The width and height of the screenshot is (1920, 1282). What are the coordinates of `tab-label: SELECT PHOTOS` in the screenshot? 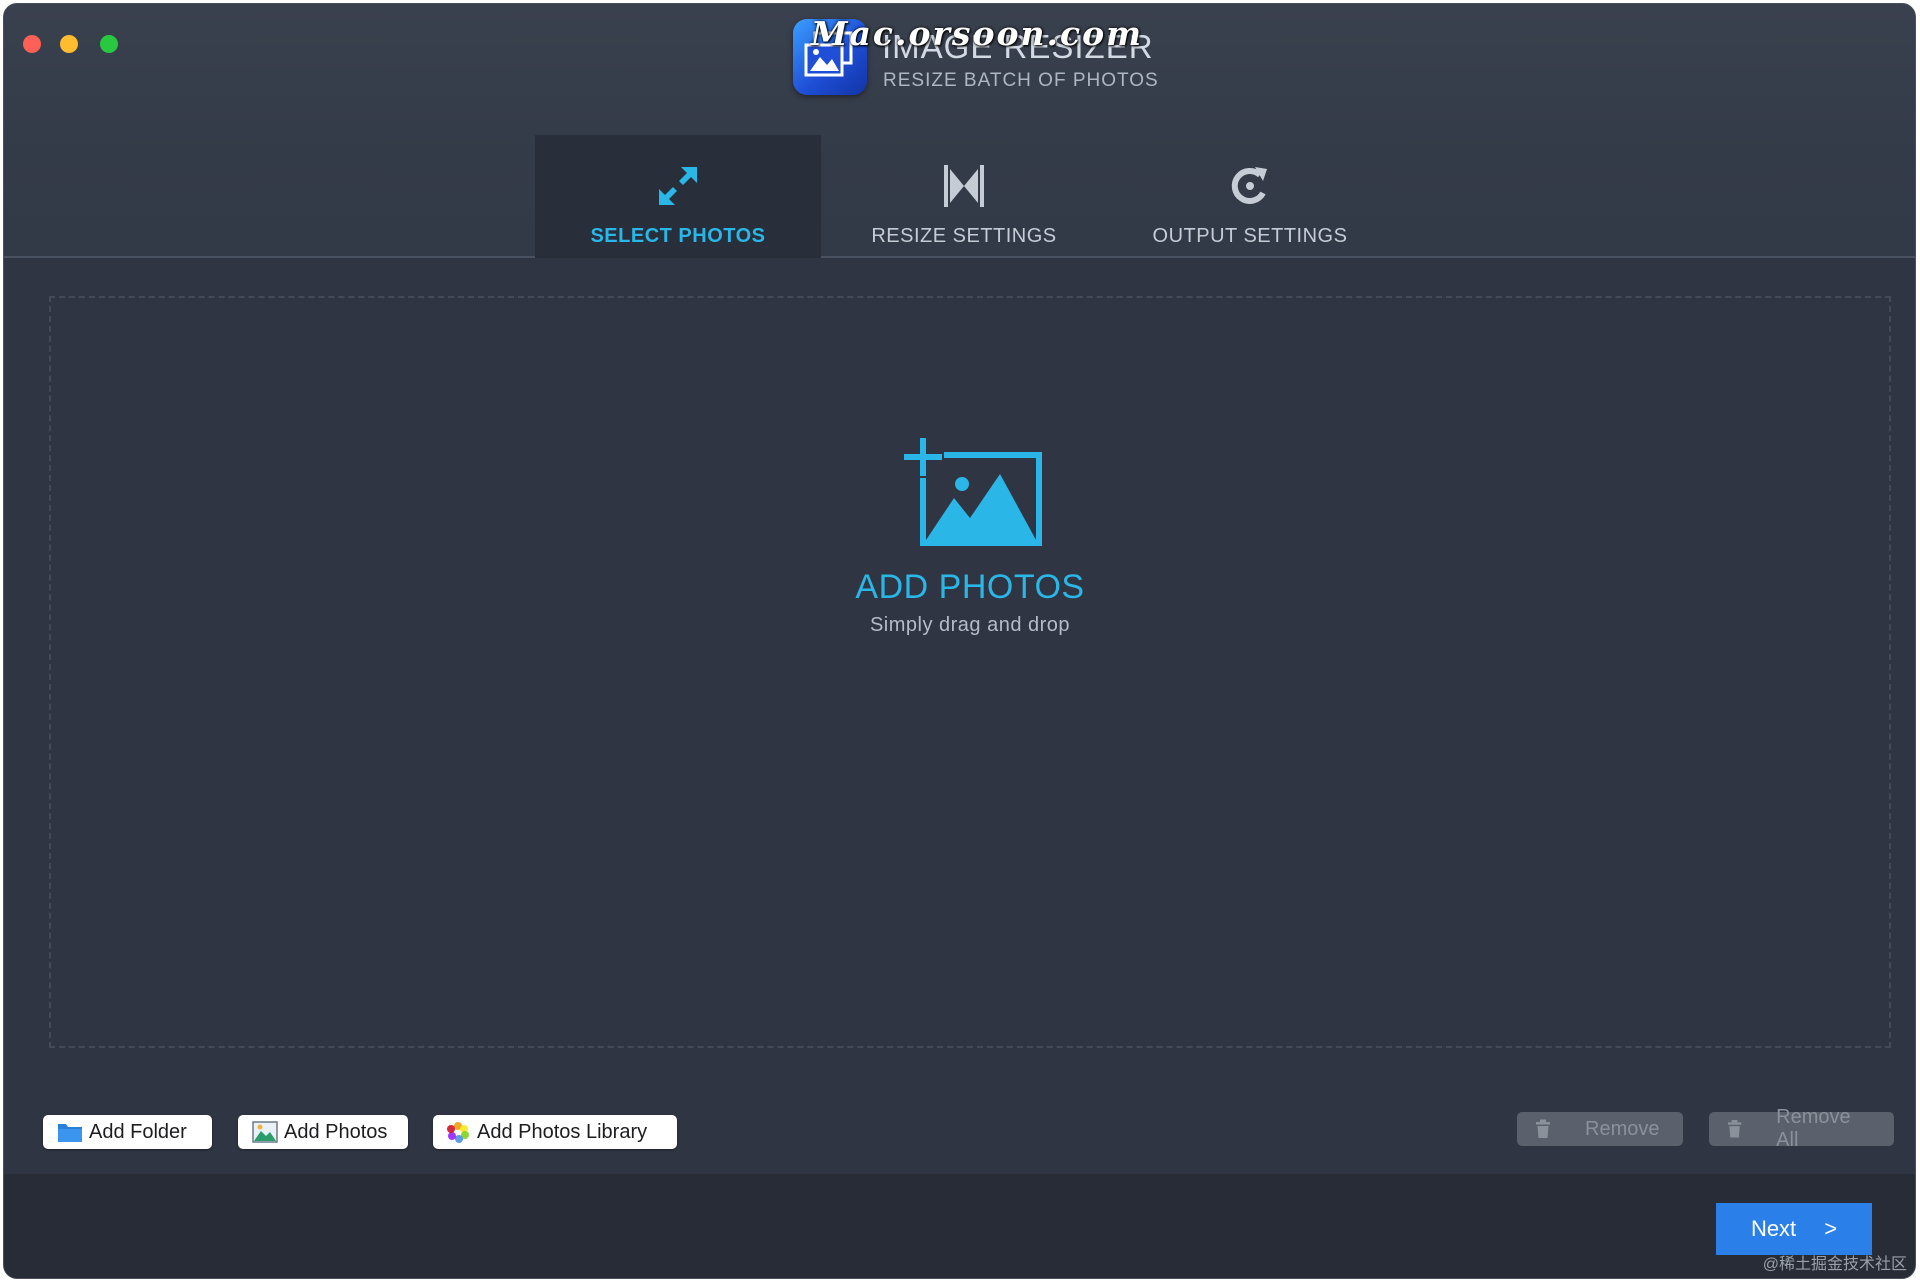 It's located at (678, 236).